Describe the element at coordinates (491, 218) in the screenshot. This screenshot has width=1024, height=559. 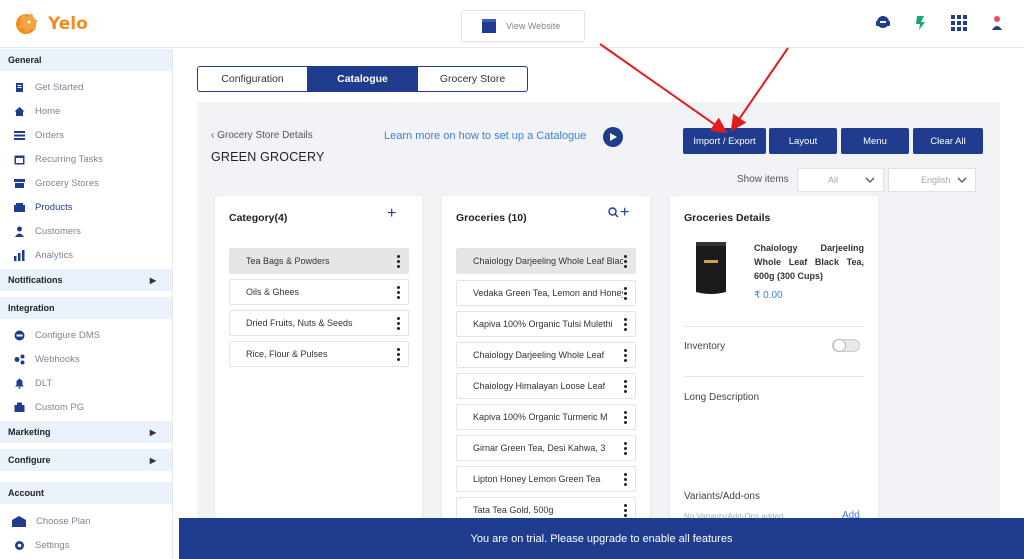
I see `groceries-title: Groceries (10)` at that location.